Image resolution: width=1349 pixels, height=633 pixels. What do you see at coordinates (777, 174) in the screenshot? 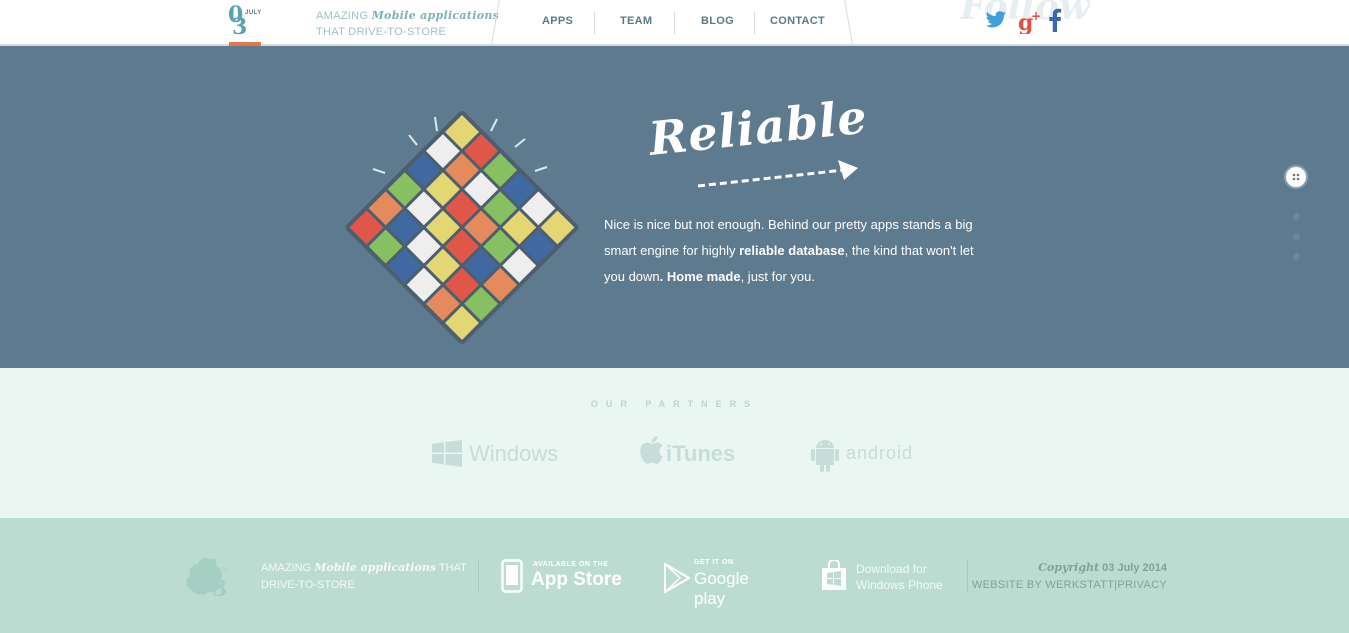
I see `dashed-arrow-icon` at bounding box center [777, 174].